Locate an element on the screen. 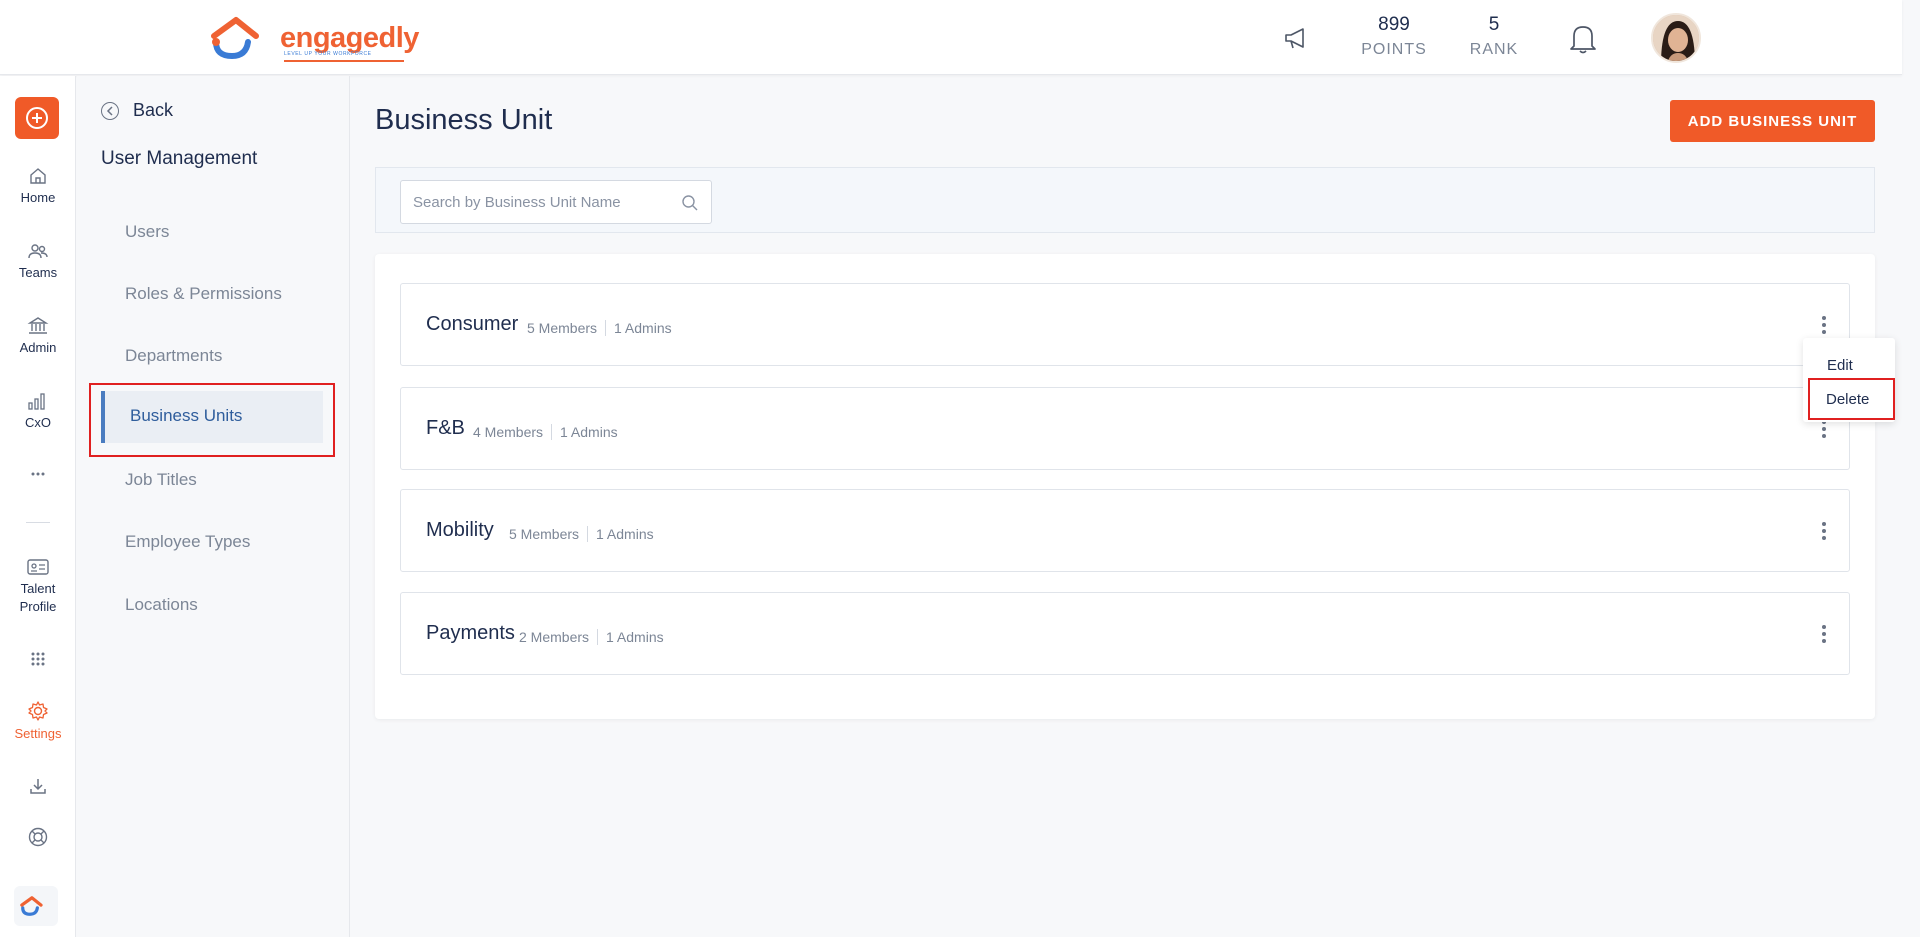 Image resolution: width=1920 pixels, height=937 pixels. rail-brand-logo is located at coordinates (36, 906).